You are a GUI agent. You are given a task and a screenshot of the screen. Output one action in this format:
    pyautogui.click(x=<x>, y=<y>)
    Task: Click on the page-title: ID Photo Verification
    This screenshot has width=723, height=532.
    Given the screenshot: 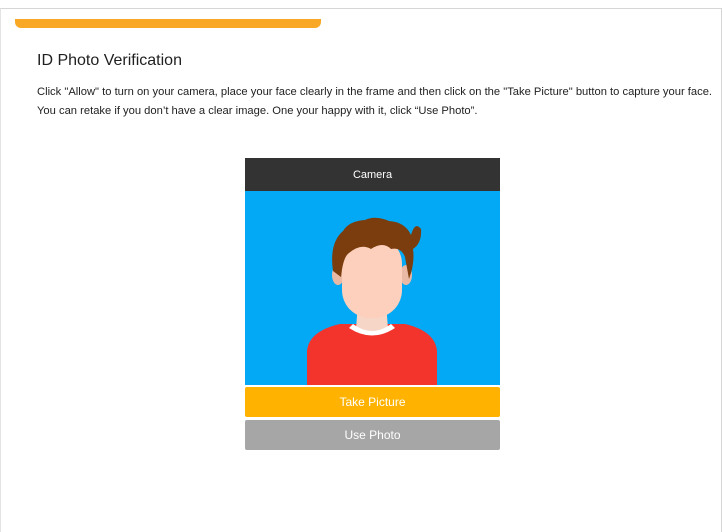 What is the action you would take?
    pyautogui.click(x=109, y=60)
    